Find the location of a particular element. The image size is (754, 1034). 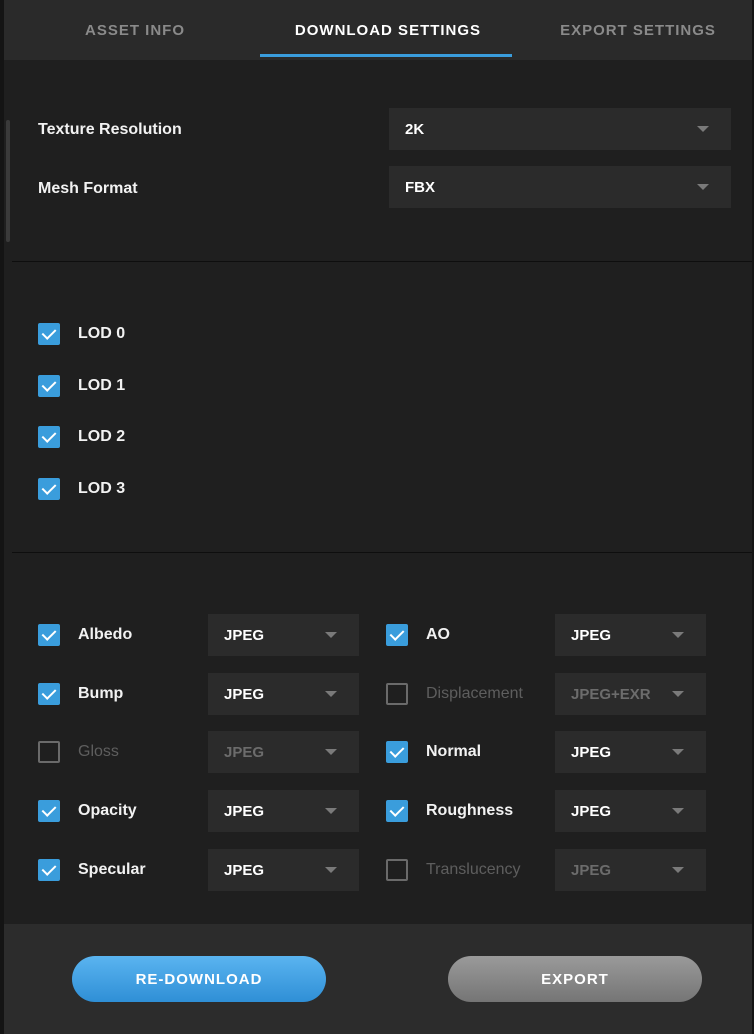

map-label: Translucency is located at coordinates (473, 869).